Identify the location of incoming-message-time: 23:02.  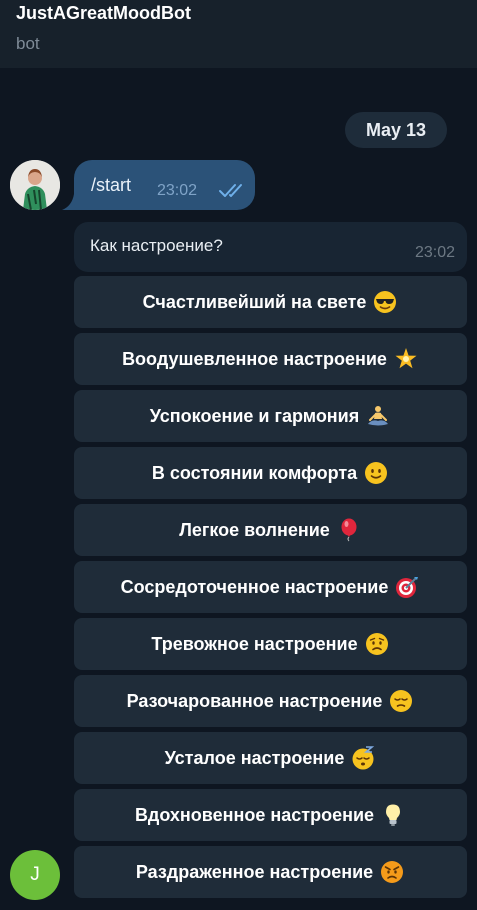
(434, 252).